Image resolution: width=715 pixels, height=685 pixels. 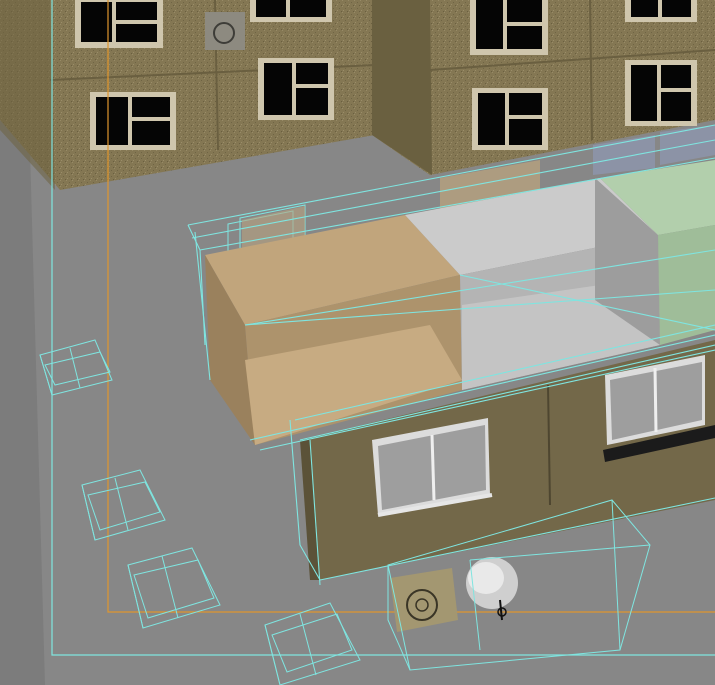 I want to click on air-conditioner-icon, so click(x=225, y=31).